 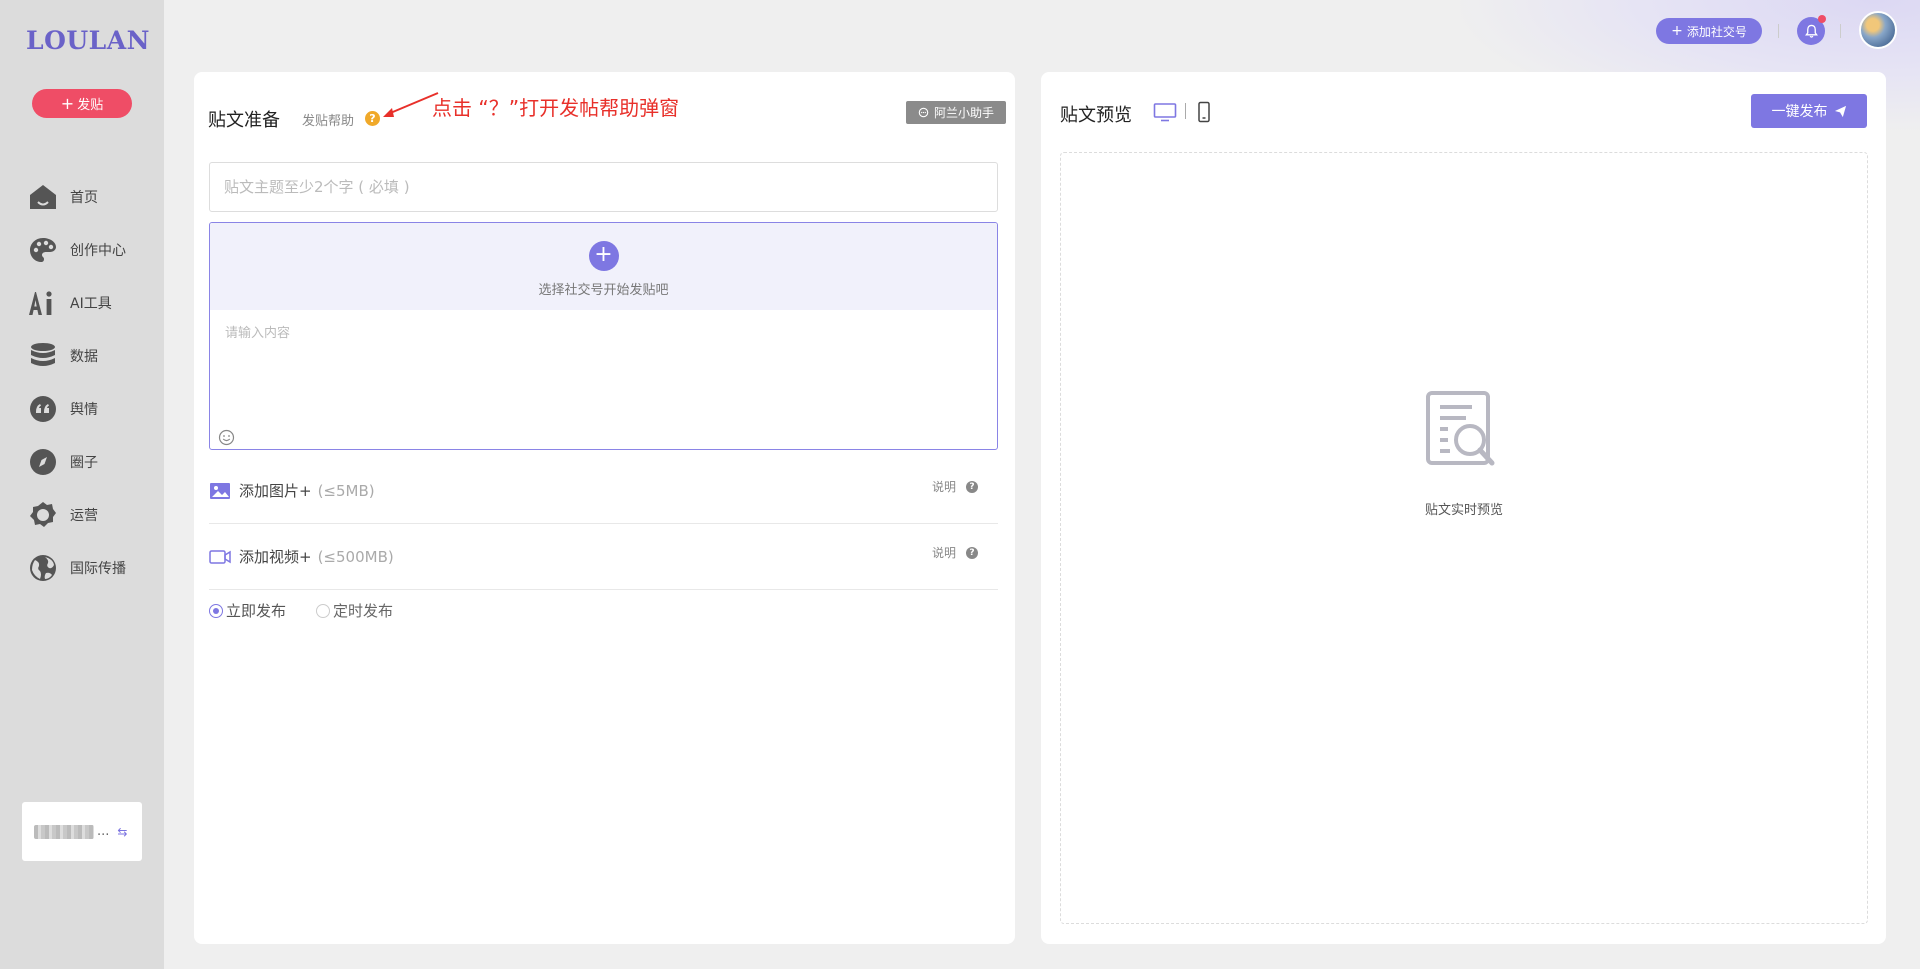 What do you see at coordinates (1460, 428) in the screenshot?
I see `document-search-icon` at bounding box center [1460, 428].